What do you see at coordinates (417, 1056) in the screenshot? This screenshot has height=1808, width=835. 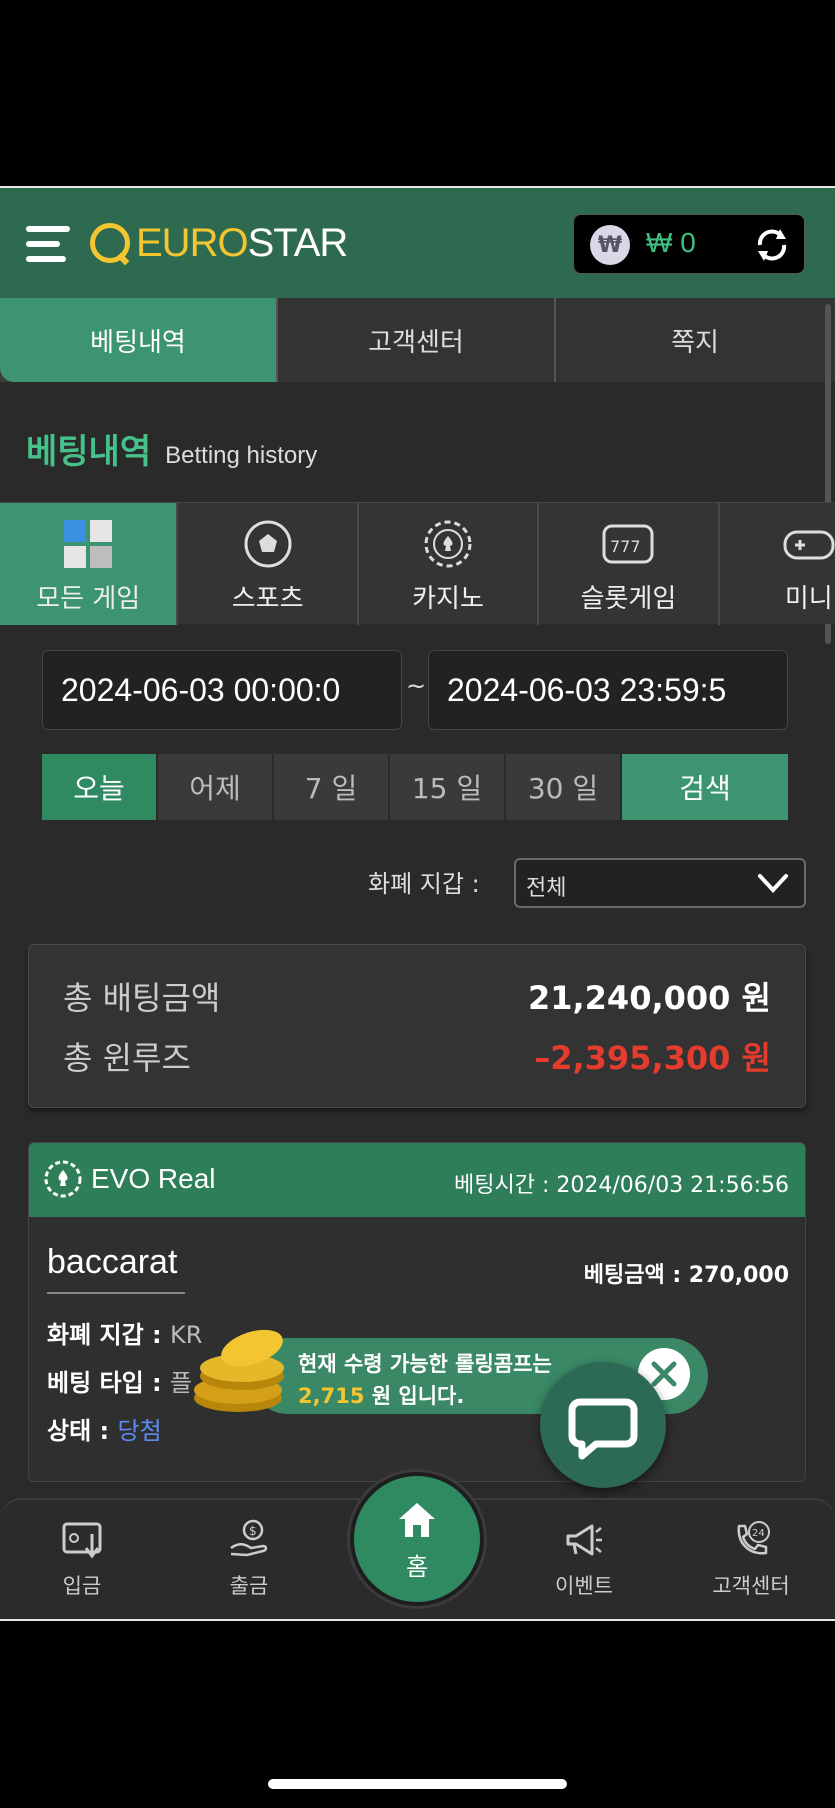 I see `total-winloss-row: 총 윈루즈 –2,395,300 원` at bounding box center [417, 1056].